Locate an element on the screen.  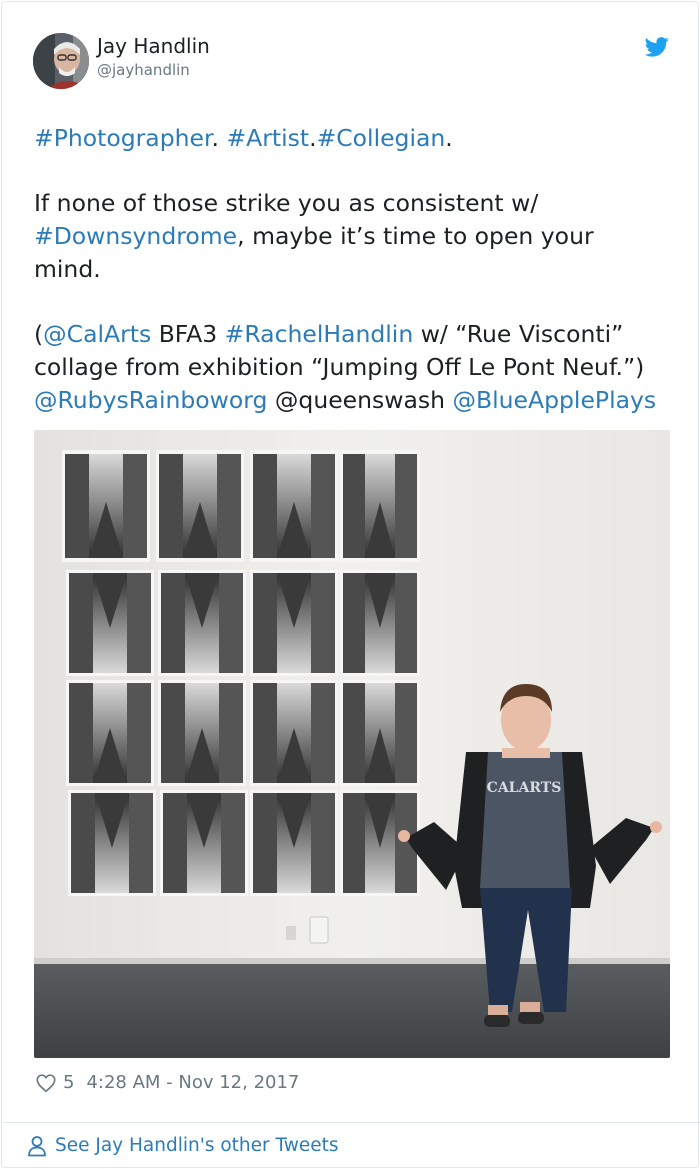
tweet-line: mind. is located at coordinates (67, 269).